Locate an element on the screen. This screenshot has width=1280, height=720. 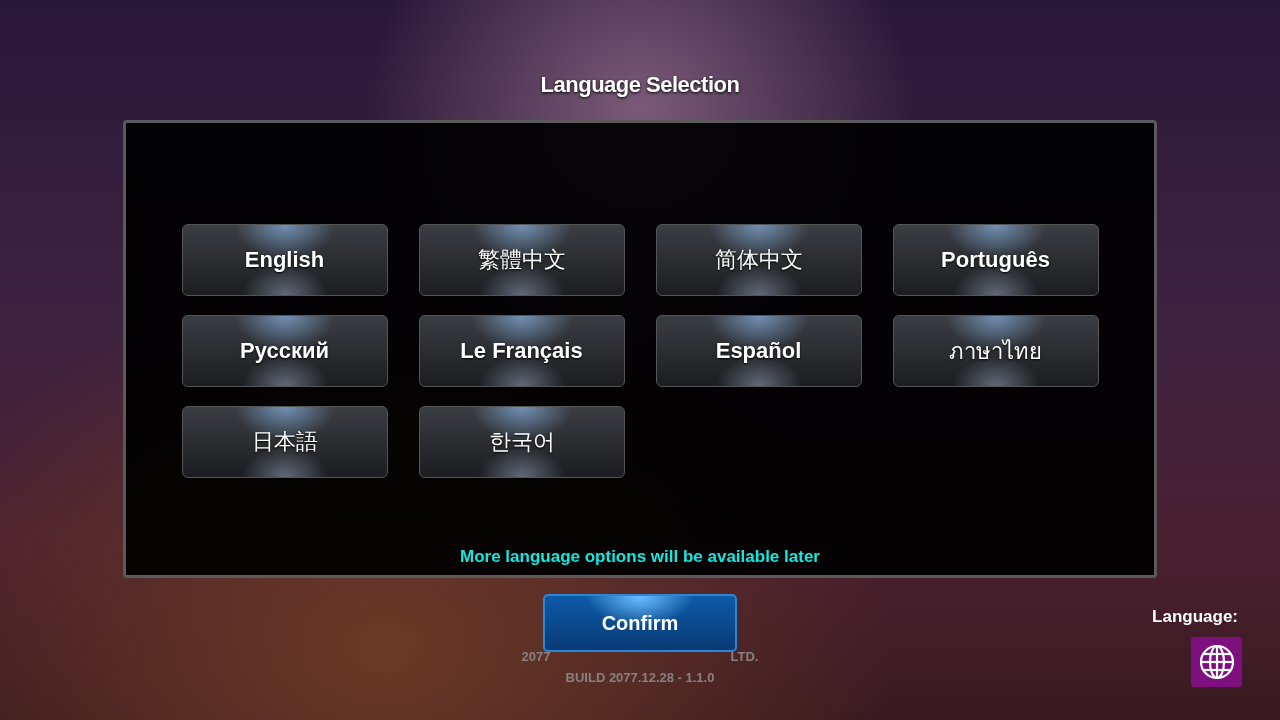
language-button: English is located at coordinates (284, 260).